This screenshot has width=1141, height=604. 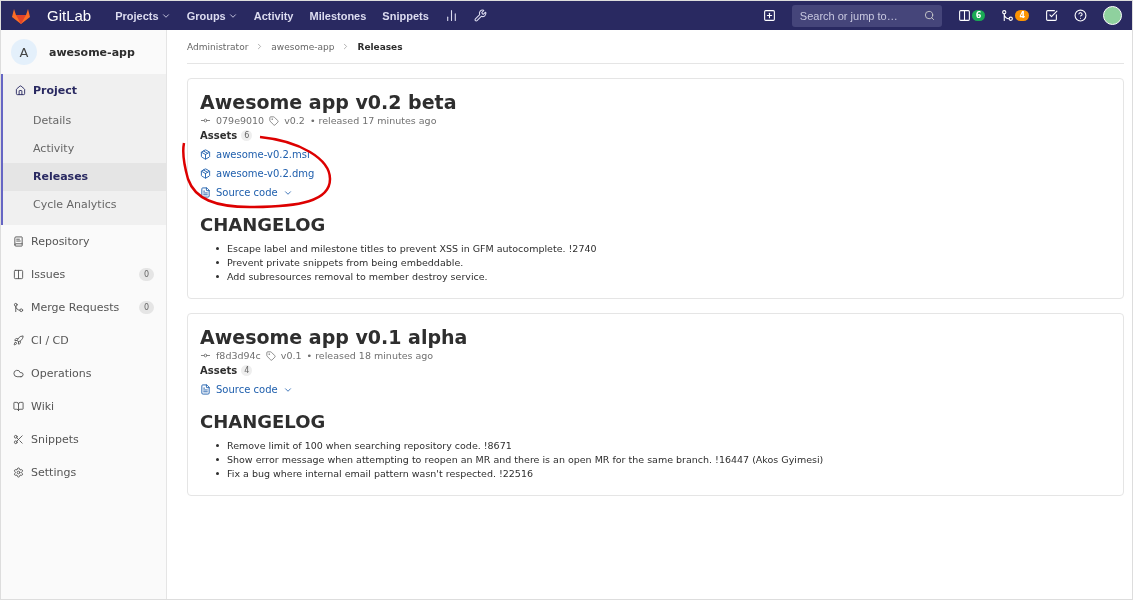 What do you see at coordinates (273, 15) in the screenshot?
I see `nav-link: Activity` at bounding box center [273, 15].